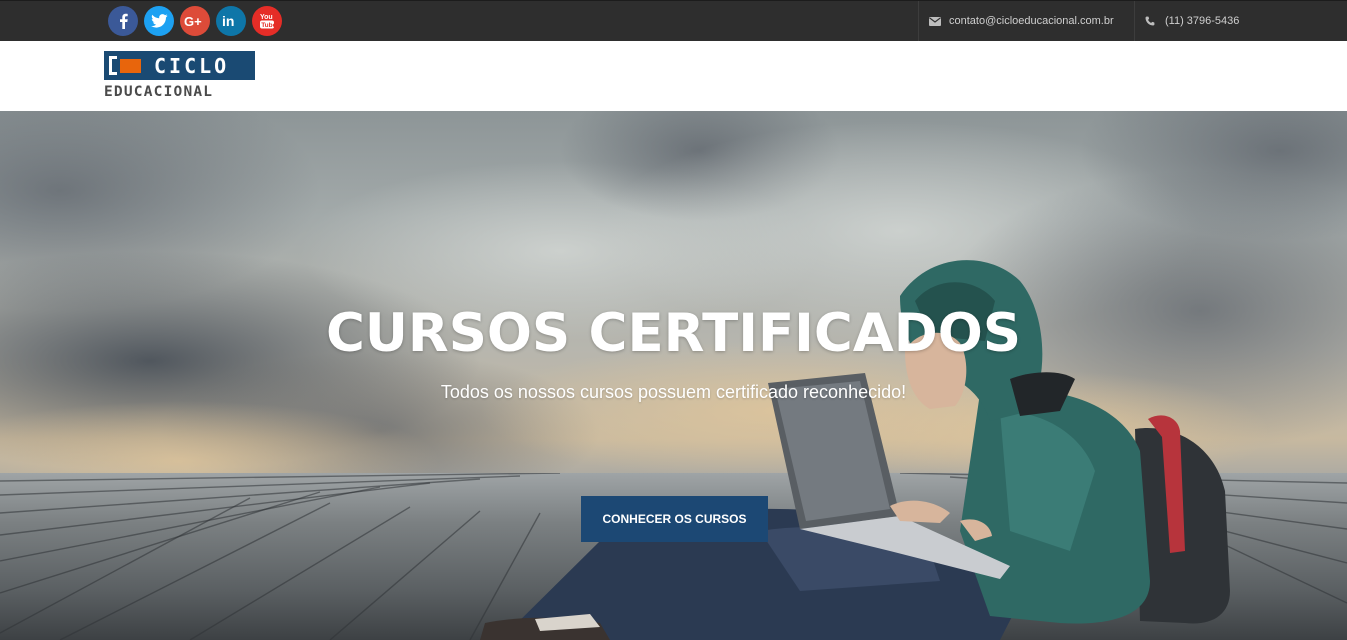 This screenshot has width=1347, height=640. I want to click on twitter-button, so click(159, 21).